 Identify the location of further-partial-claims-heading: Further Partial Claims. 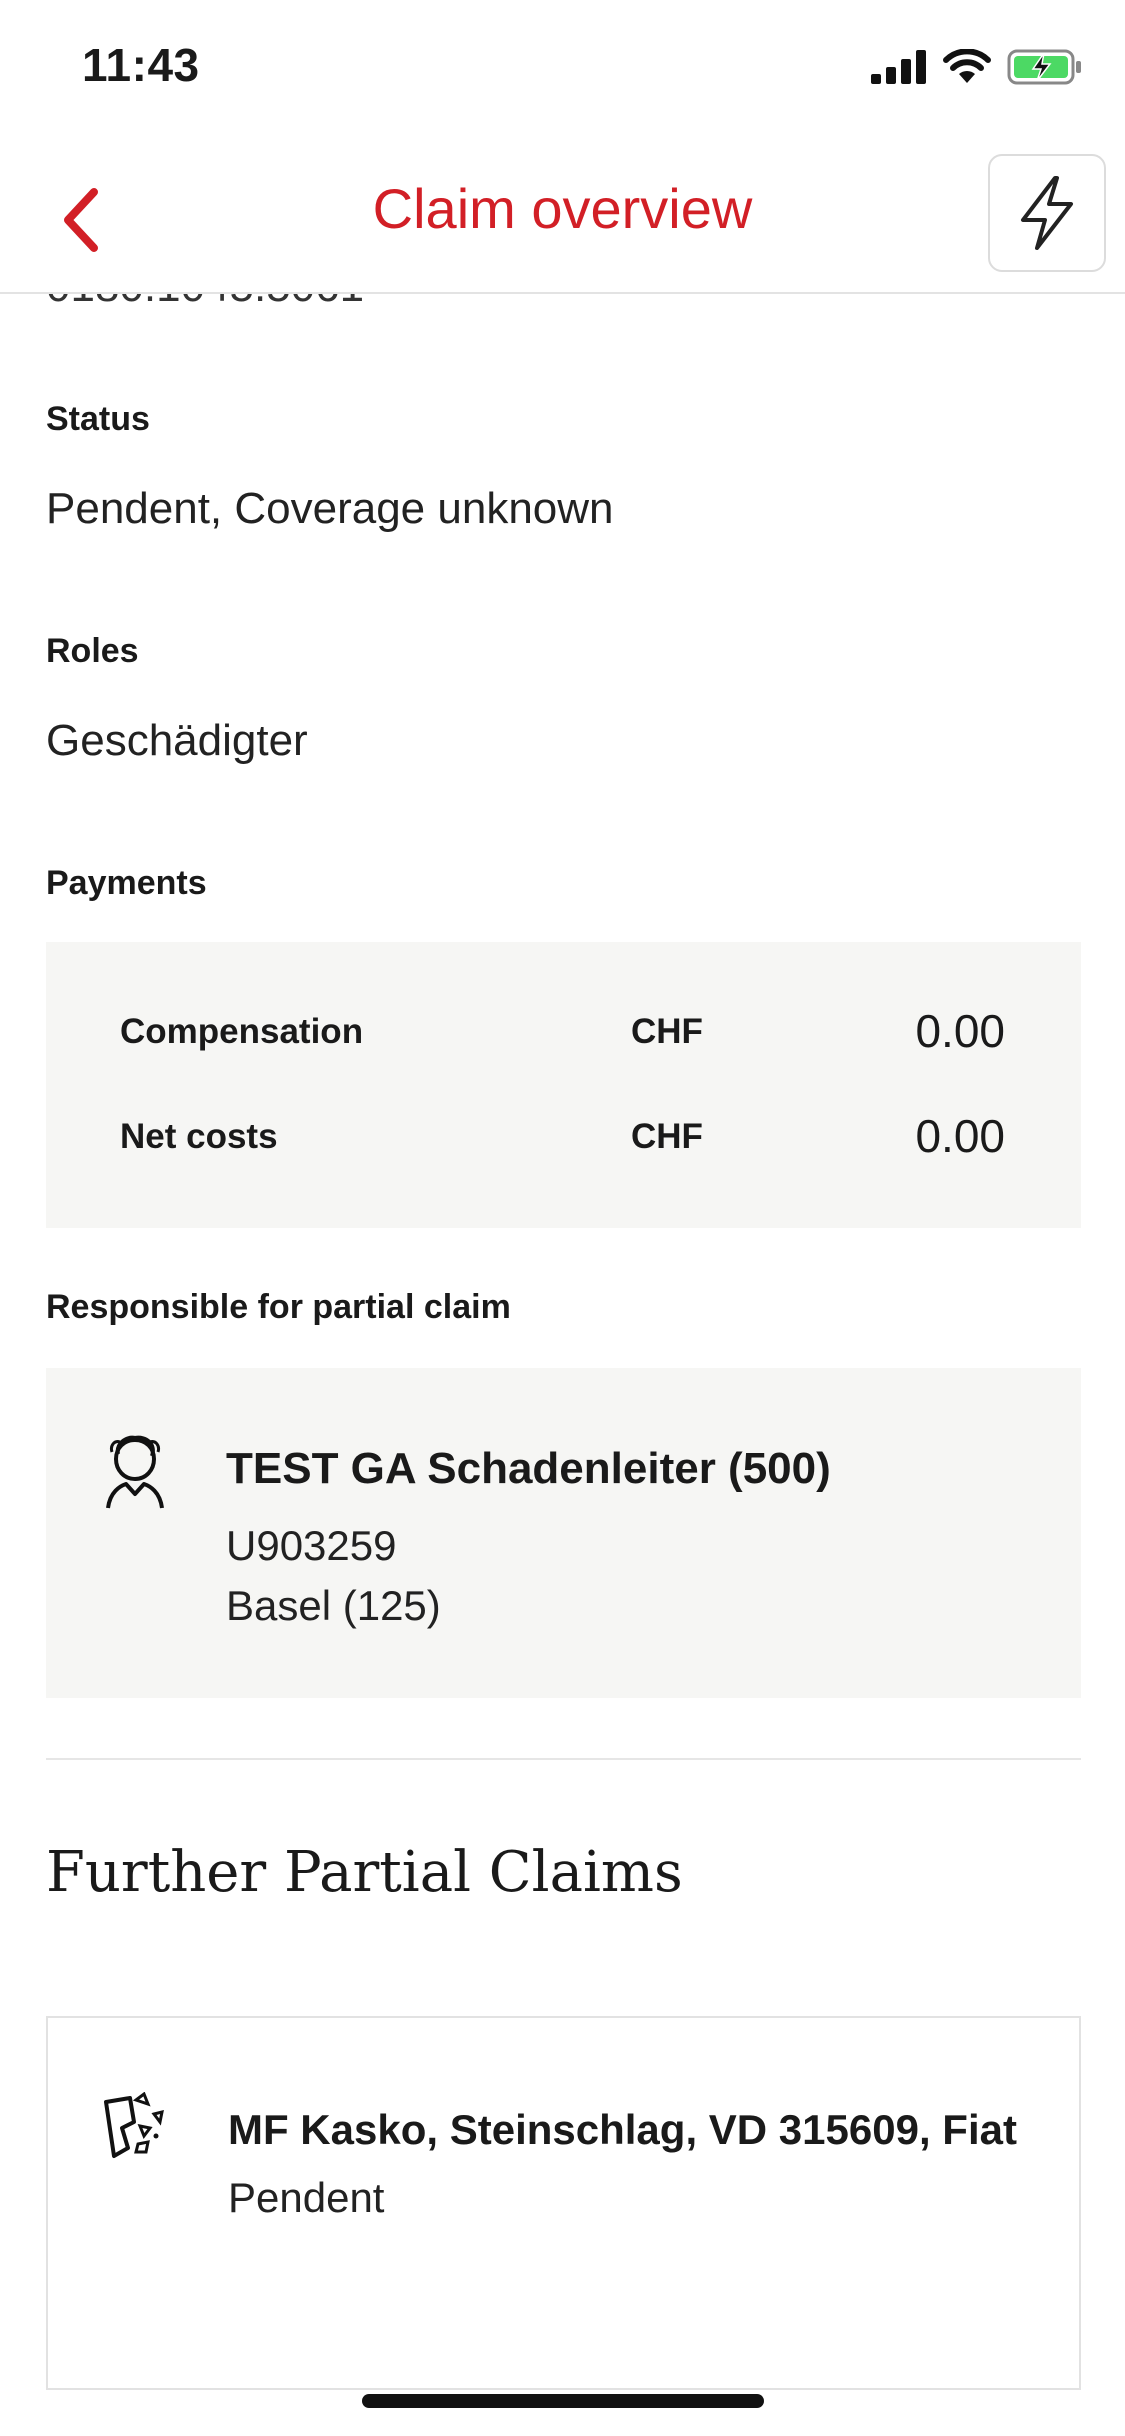
(364, 1872).